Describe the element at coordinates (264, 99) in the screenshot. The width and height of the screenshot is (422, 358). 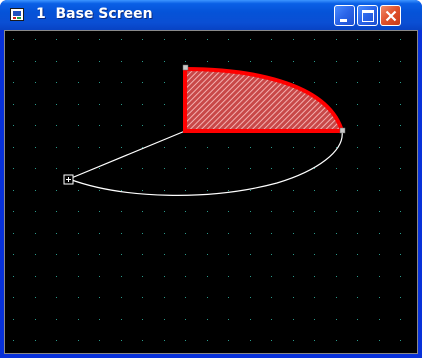
I see `selected-quarter-ellipse` at that location.